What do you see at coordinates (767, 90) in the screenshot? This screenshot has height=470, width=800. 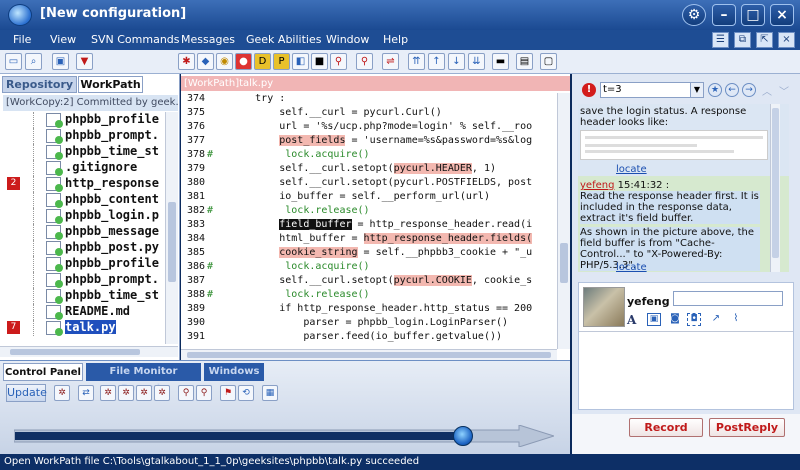 I see `collapse-up-icon: ︿` at bounding box center [767, 90].